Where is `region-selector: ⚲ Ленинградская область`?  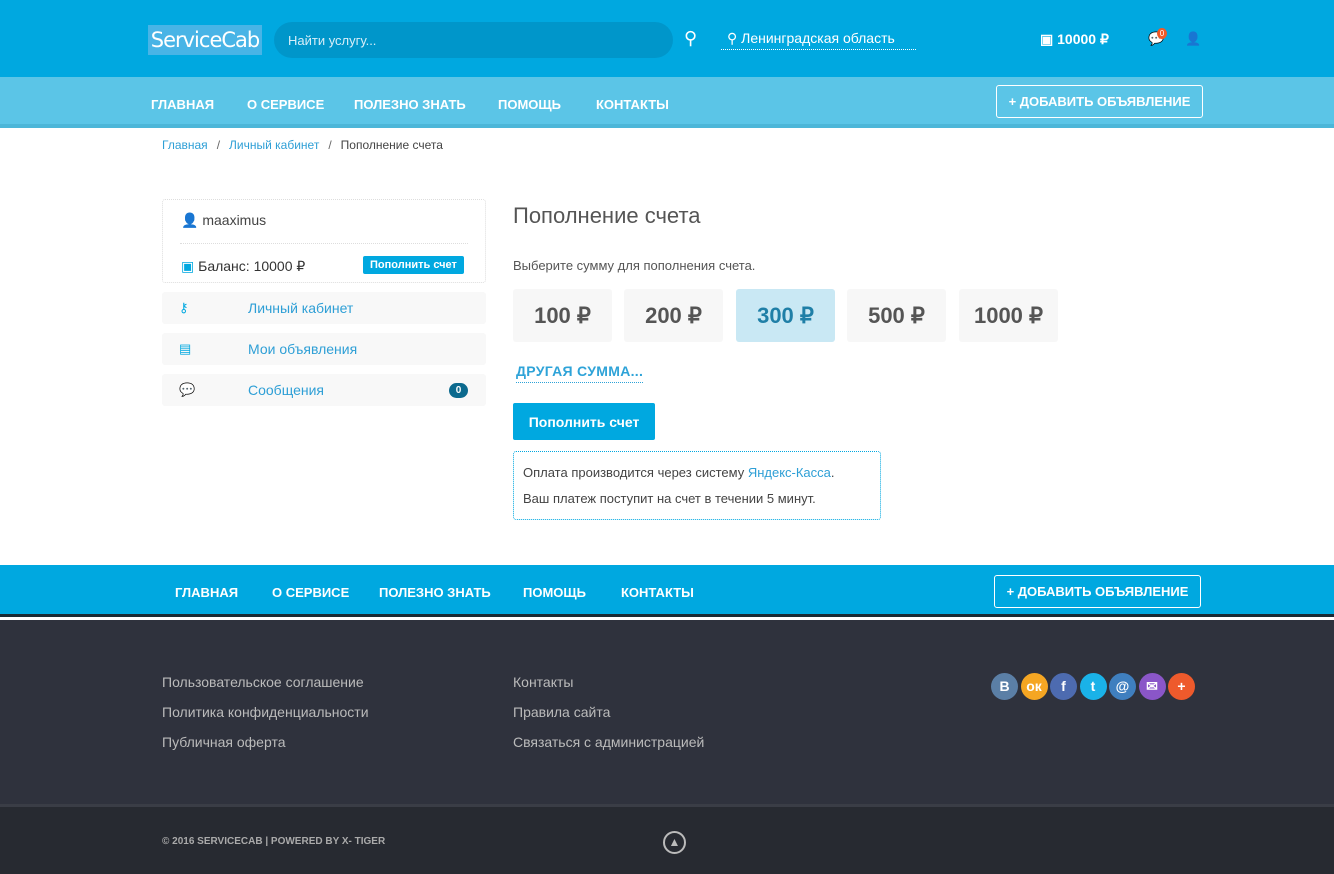
region-selector: ⚲ Ленинградская область is located at coordinates (818, 40).